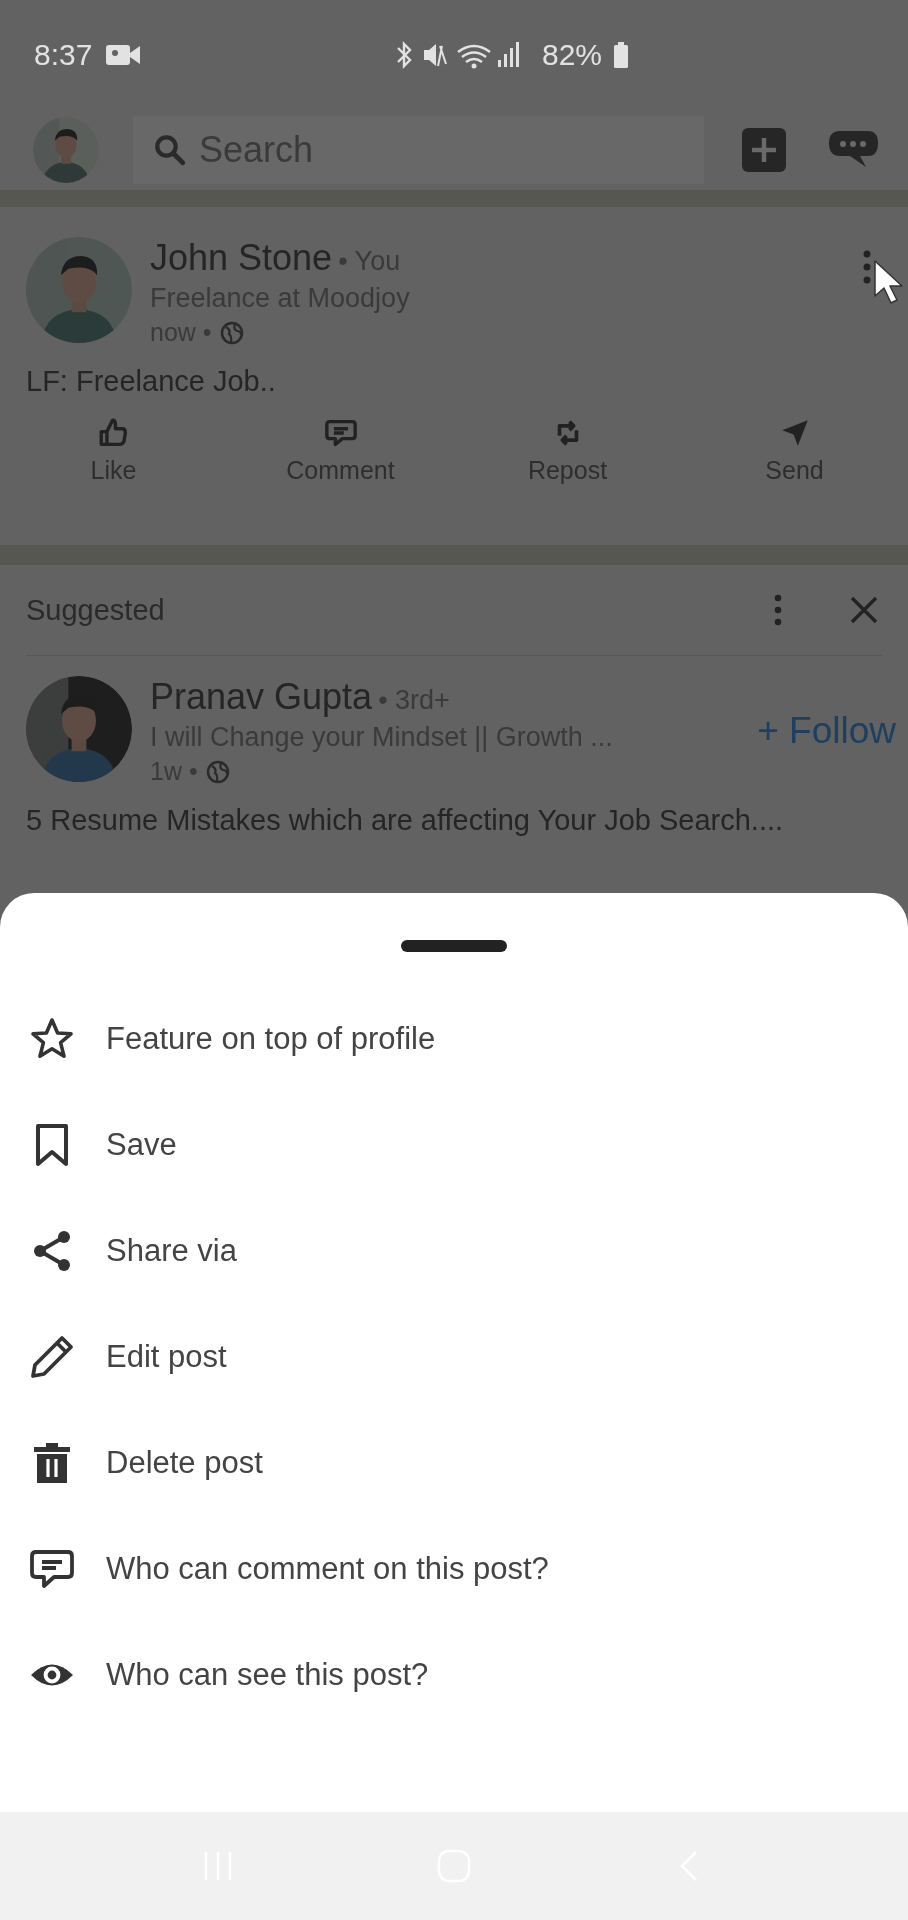  What do you see at coordinates (889, 282) in the screenshot?
I see `mouse-pointer-icon` at bounding box center [889, 282].